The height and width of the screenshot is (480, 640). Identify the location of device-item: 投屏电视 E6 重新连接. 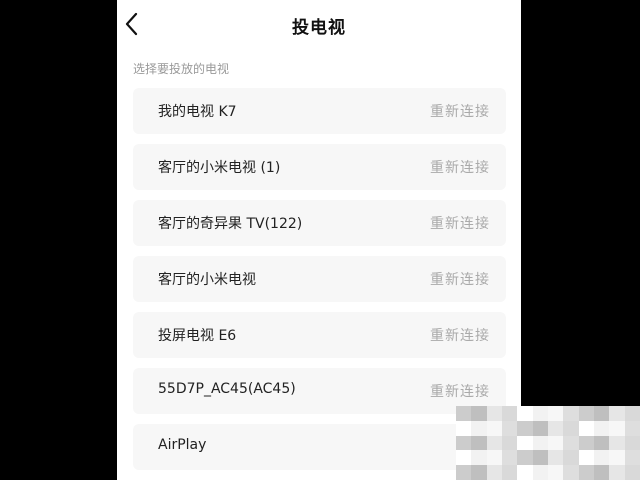
(319, 335).